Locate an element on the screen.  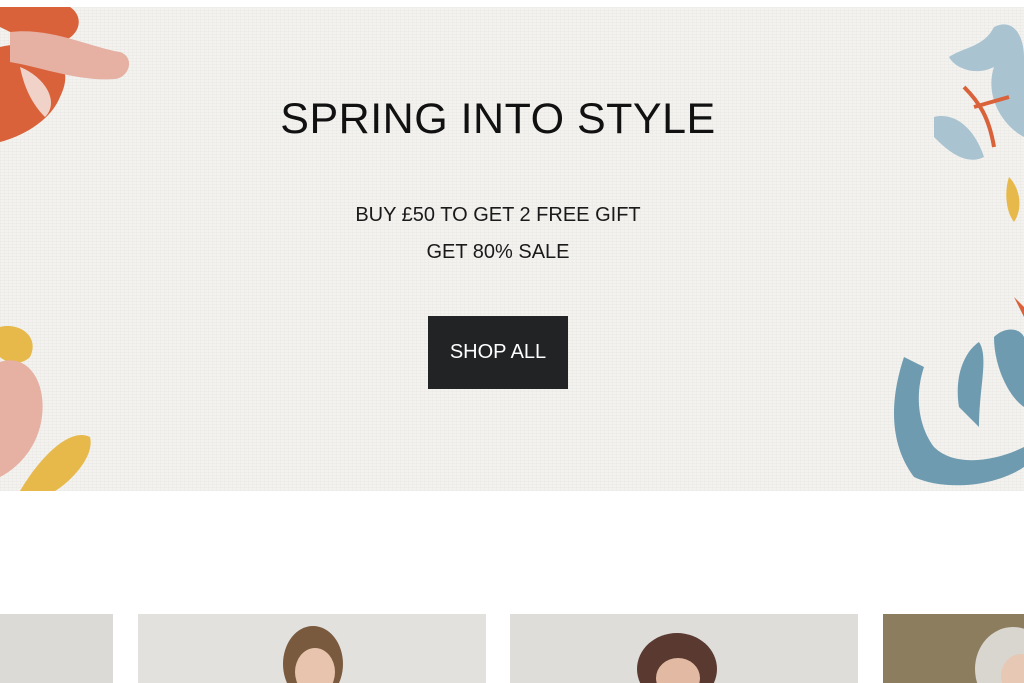
floral-decoration-bottom-left is located at coordinates (45, 408).